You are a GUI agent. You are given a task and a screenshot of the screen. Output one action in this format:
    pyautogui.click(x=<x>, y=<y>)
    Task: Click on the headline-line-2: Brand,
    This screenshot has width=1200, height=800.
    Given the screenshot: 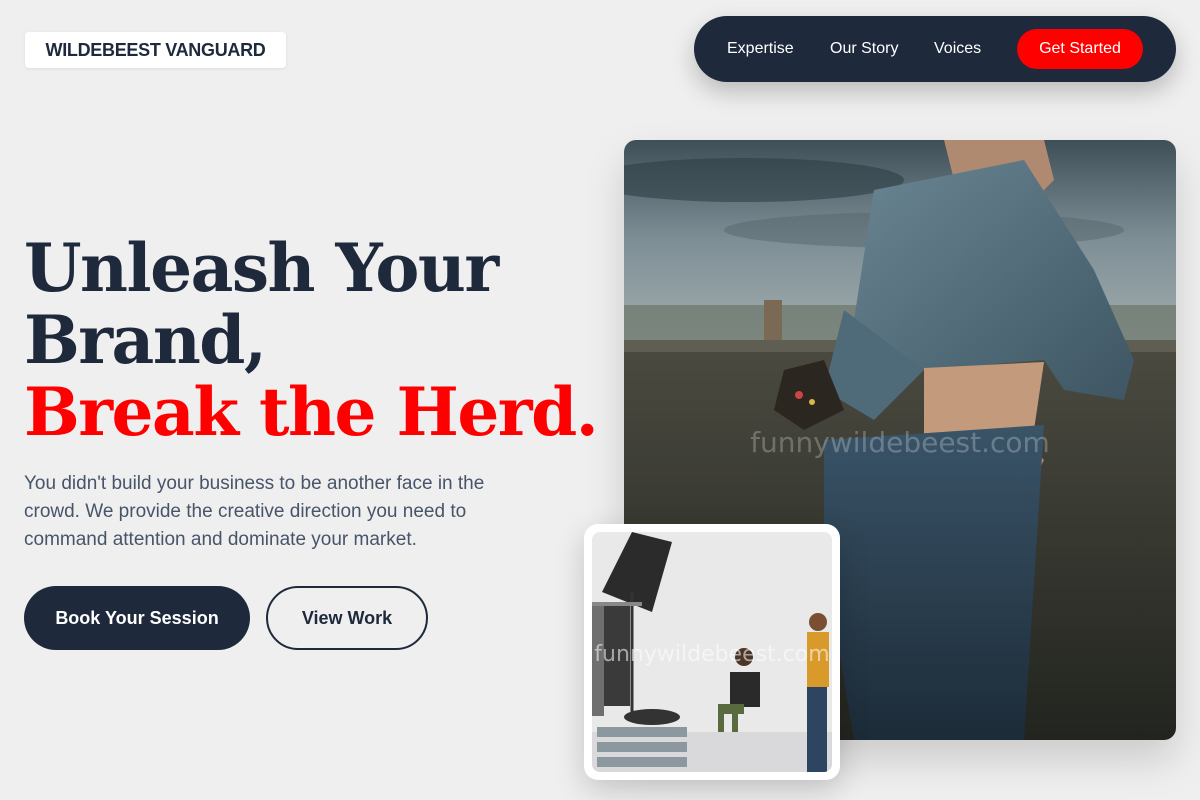 What is the action you would take?
    pyautogui.click(x=145, y=340)
    